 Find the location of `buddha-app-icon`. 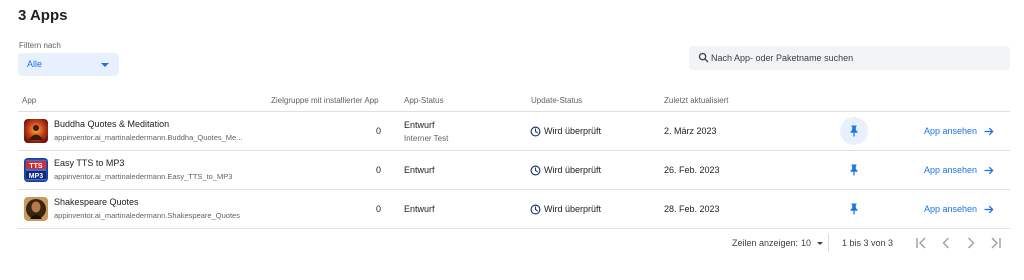

buddha-app-icon is located at coordinates (36, 131).